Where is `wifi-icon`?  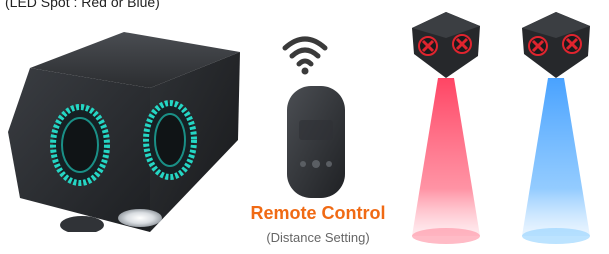
wifi-icon is located at coordinates (305, 55).